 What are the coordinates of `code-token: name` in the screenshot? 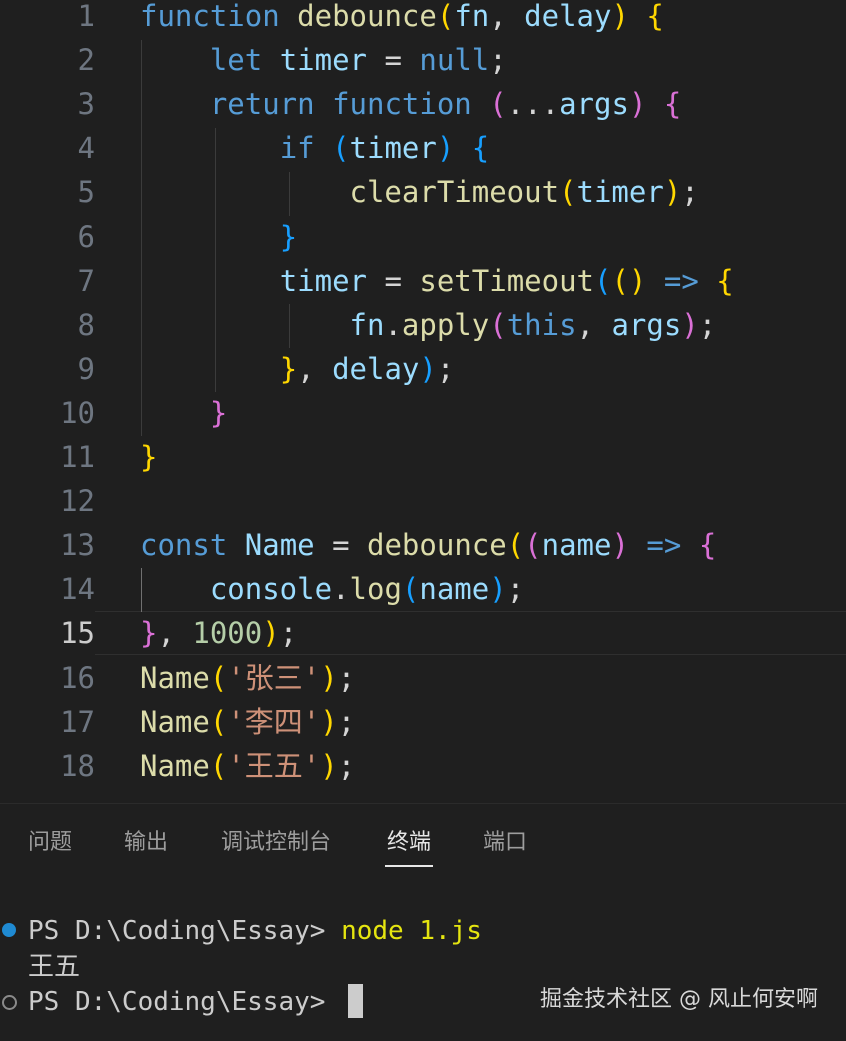 It's located at (576, 545).